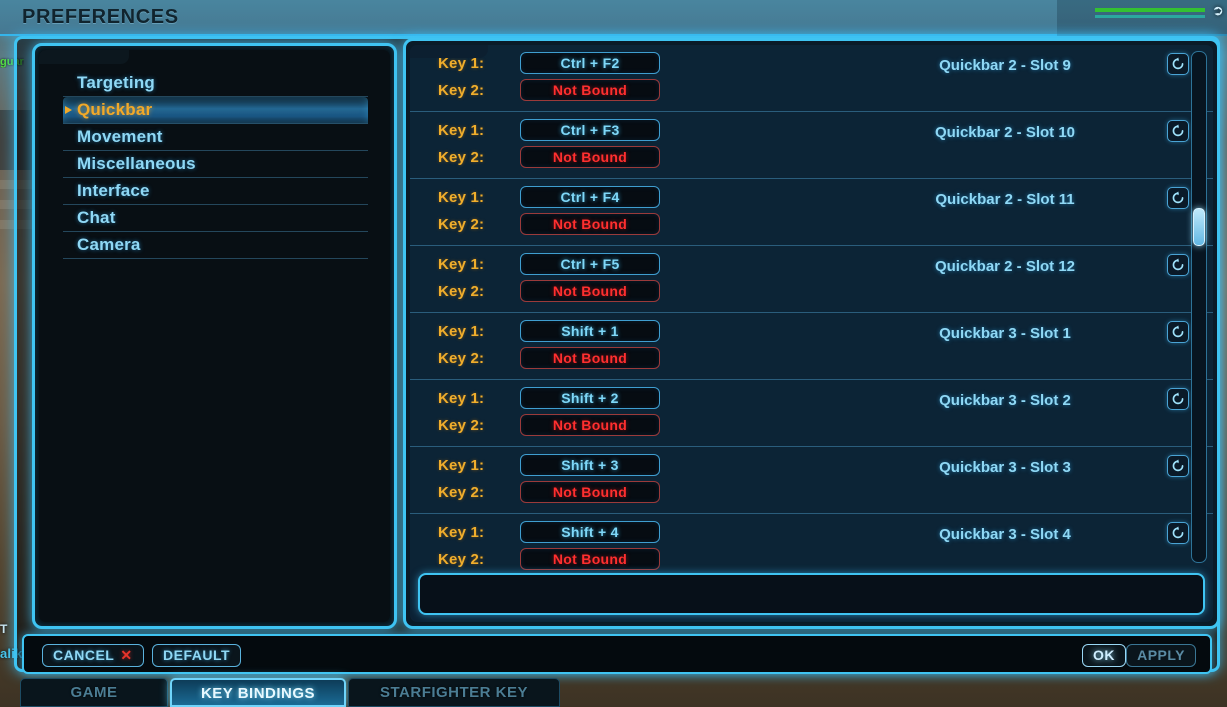 This screenshot has height=707, width=1227. I want to click on key1-line: Key 1: Shift + 4, so click(535, 532).